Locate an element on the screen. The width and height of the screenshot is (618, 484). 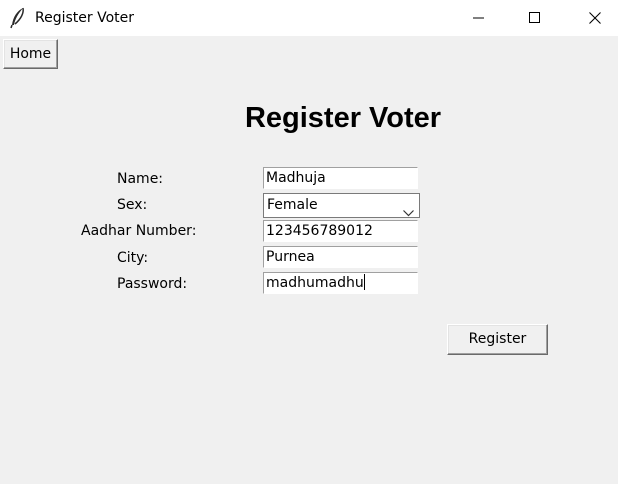
maximize-icon is located at coordinates (535, 18).